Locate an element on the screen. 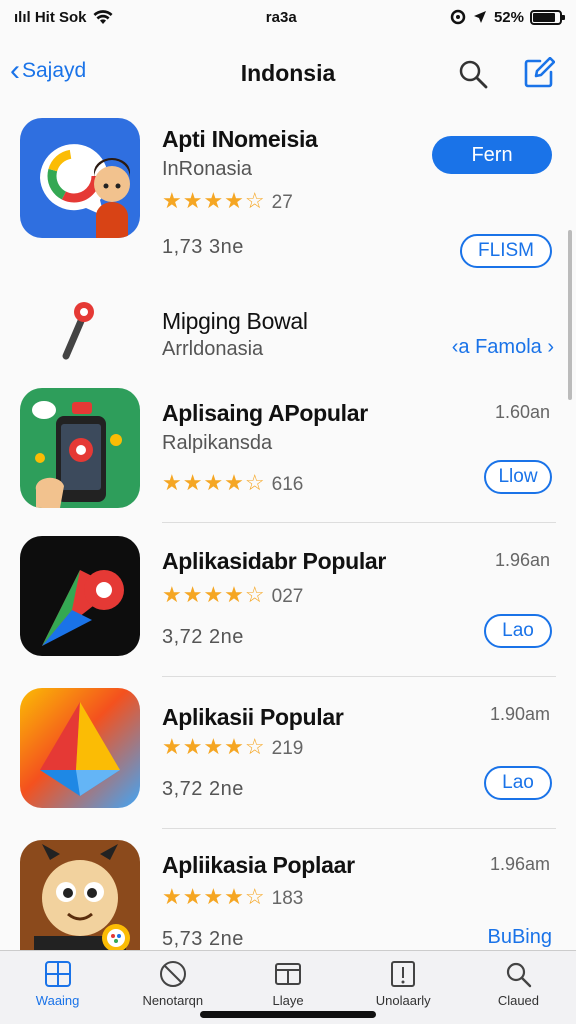  star-rating: ★★★★☆ 27 is located at coordinates (227, 201).